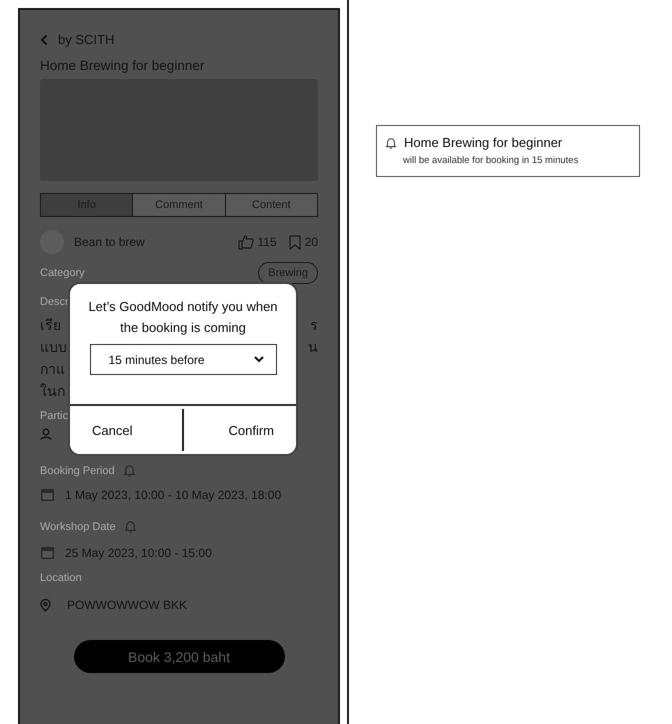 The image size is (672, 724). I want to click on description-text: กาแ, so click(52, 369).